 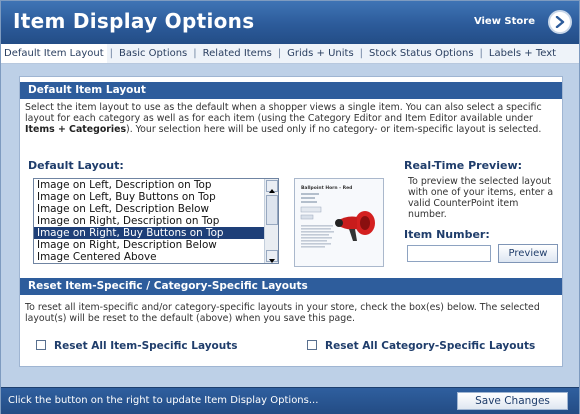 I want to click on tab-labels-text: Labels + Text, so click(x=522, y=53).